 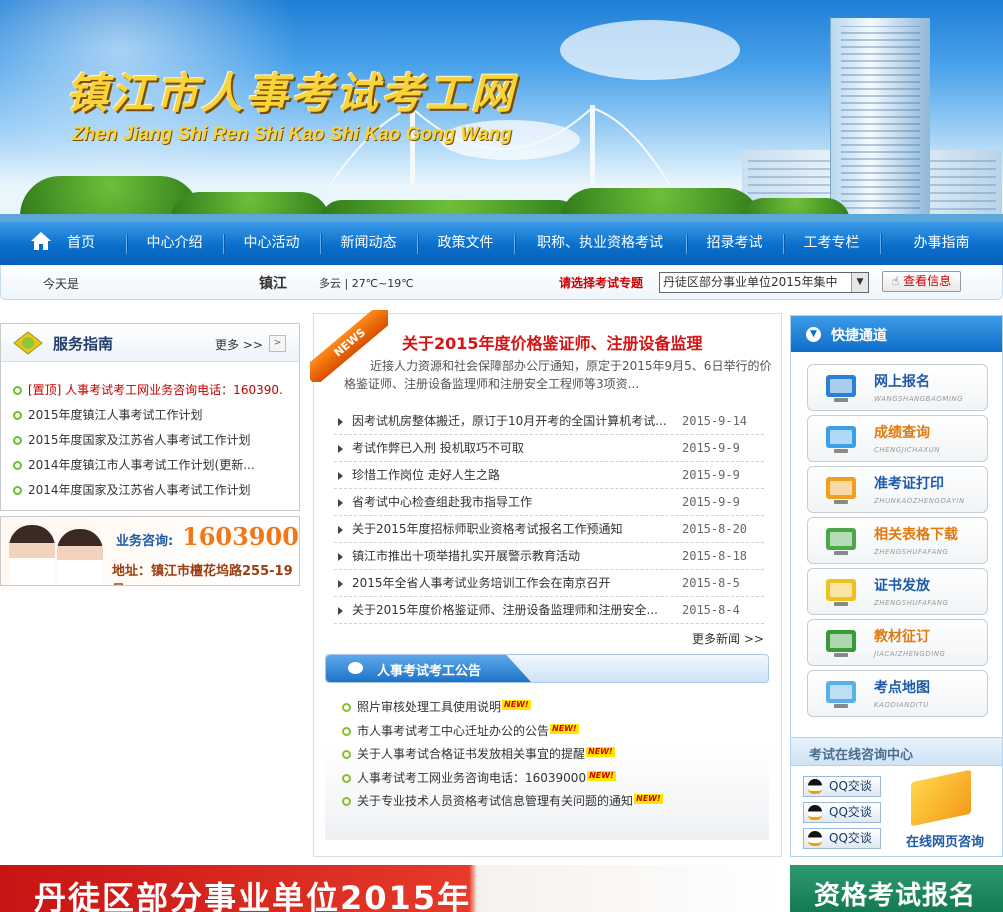 What do you see at coordinates (273, 284) in the screenshot?
I see `weather-city: 镇江` at bounding box center [273, 284].